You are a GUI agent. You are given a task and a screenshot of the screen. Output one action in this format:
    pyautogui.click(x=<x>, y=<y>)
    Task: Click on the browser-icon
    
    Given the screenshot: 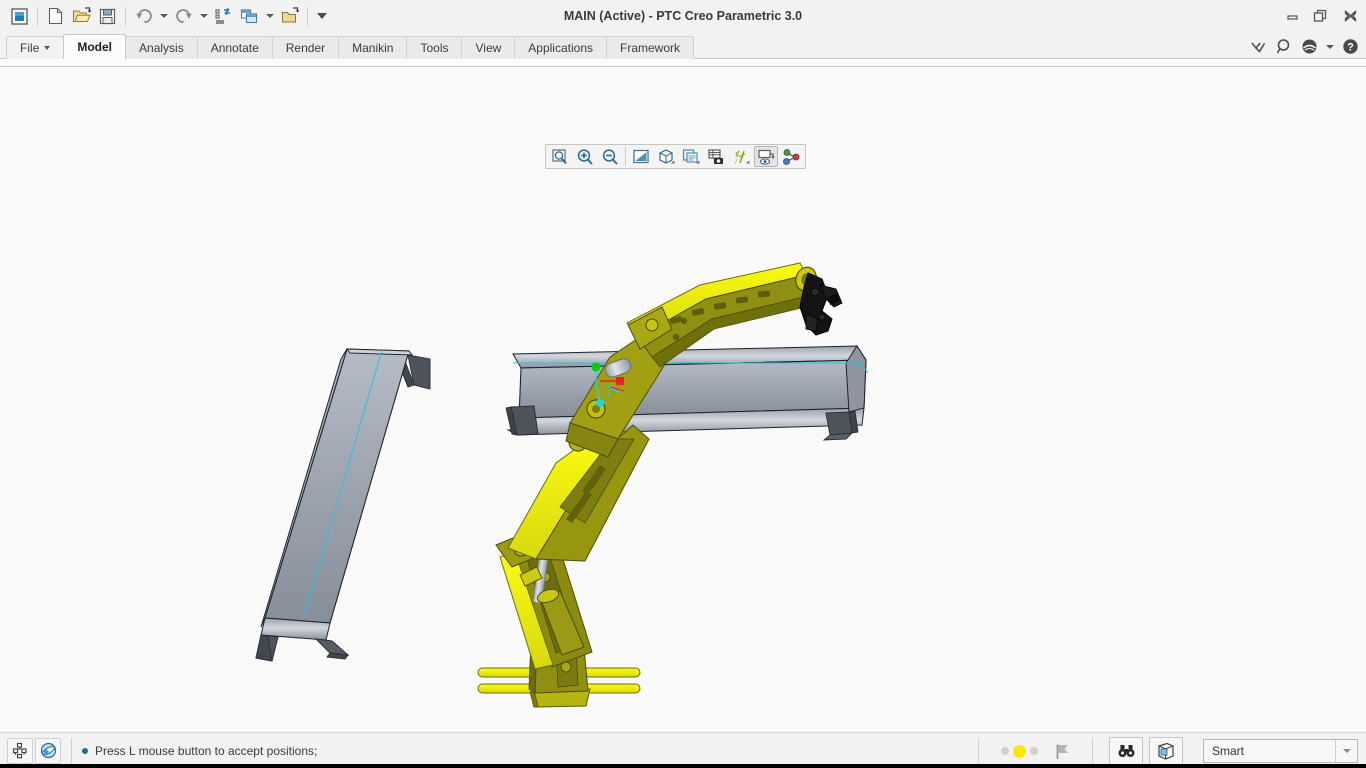 What is the action you would take?
    pyautogui.click(x=48, y=750)
    